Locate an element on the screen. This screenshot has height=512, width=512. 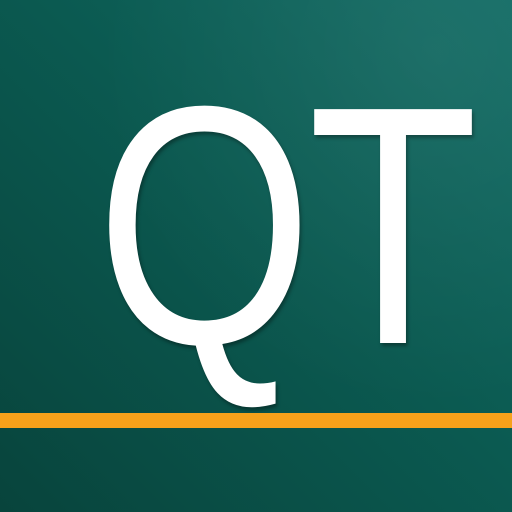
accent-line is located at coordinates (256, 420).